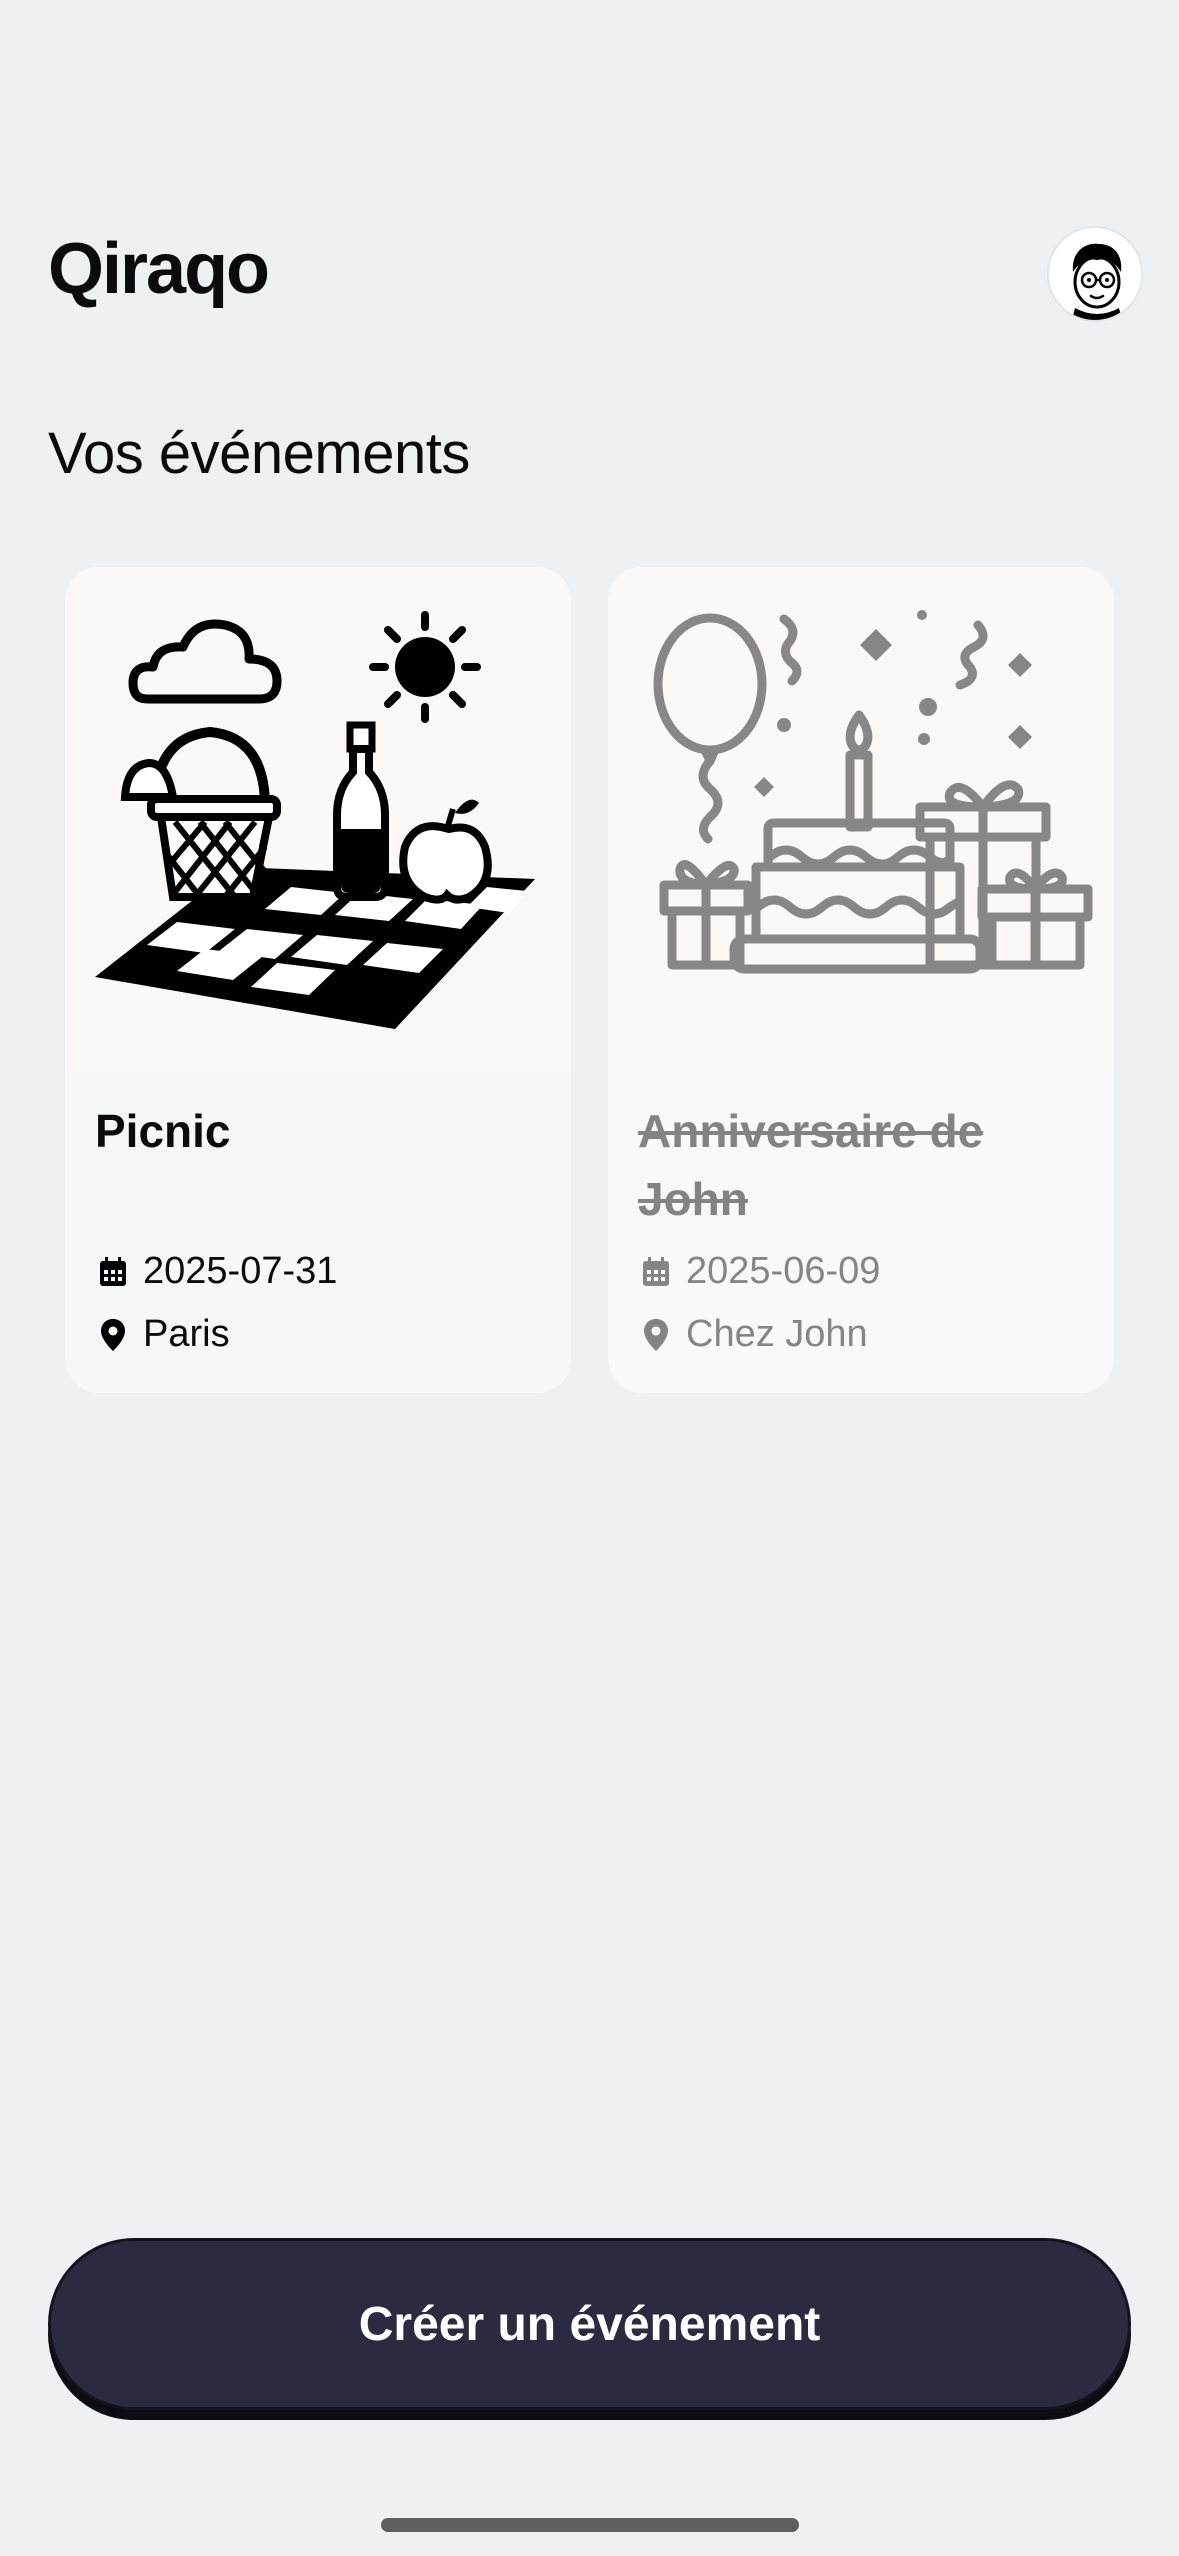  What do you see at coordinates (163, 1131) in the screenshot?
I see `event-title: Picnic` at bounding box center [163, 1131].